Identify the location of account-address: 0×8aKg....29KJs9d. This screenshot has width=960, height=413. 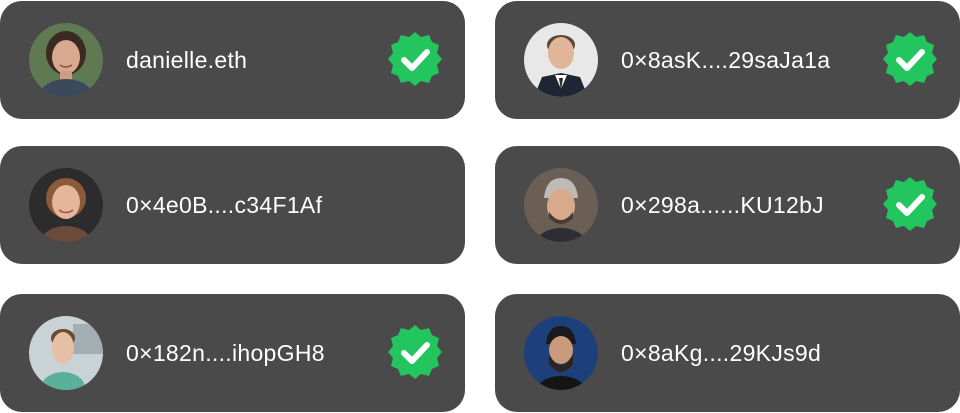
(721, 353).